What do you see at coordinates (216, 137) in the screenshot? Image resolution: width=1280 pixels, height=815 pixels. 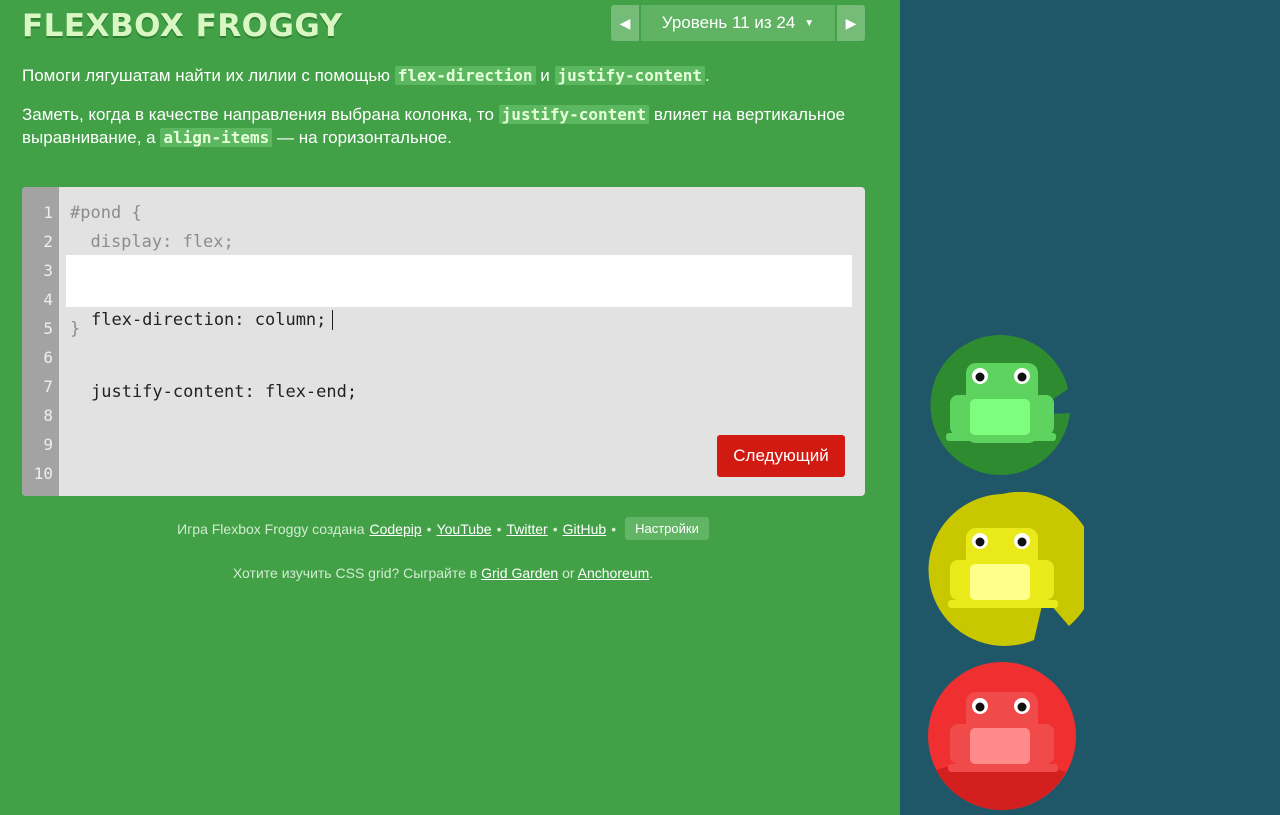 I see `code-keyword: align-items` at bounding box center [216, 137].